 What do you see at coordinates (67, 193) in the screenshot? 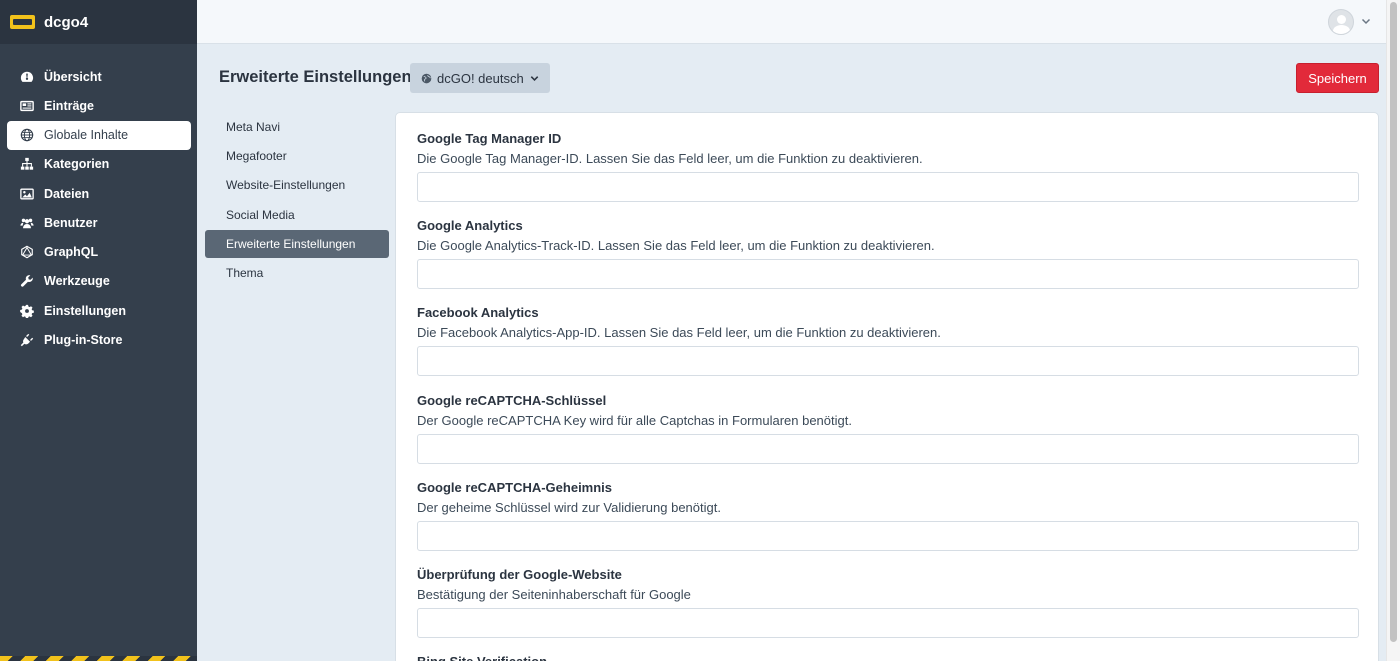
I see `sidebar-item-label: Dateien` at bounding box center [67, 193].